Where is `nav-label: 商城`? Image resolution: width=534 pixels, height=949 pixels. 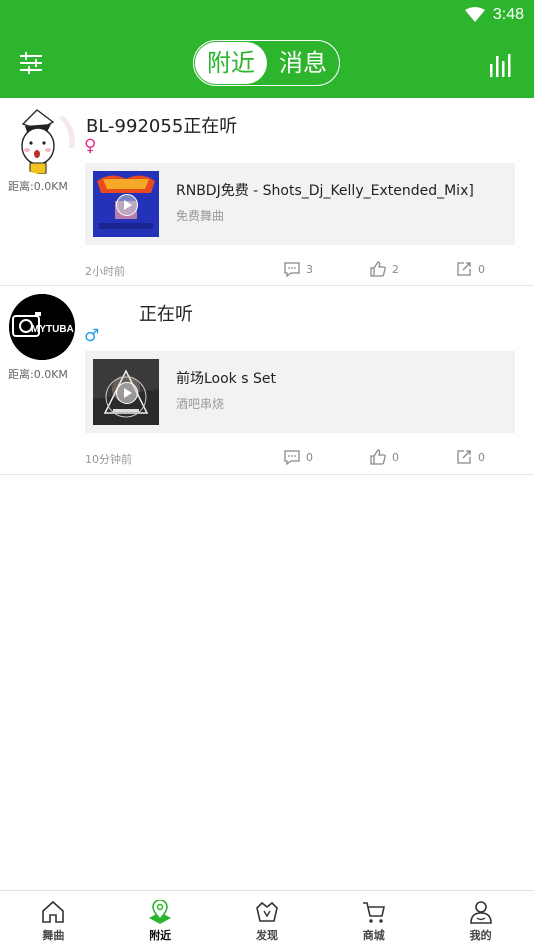
nav-label: 商城 is located at coordinates (373, 935).